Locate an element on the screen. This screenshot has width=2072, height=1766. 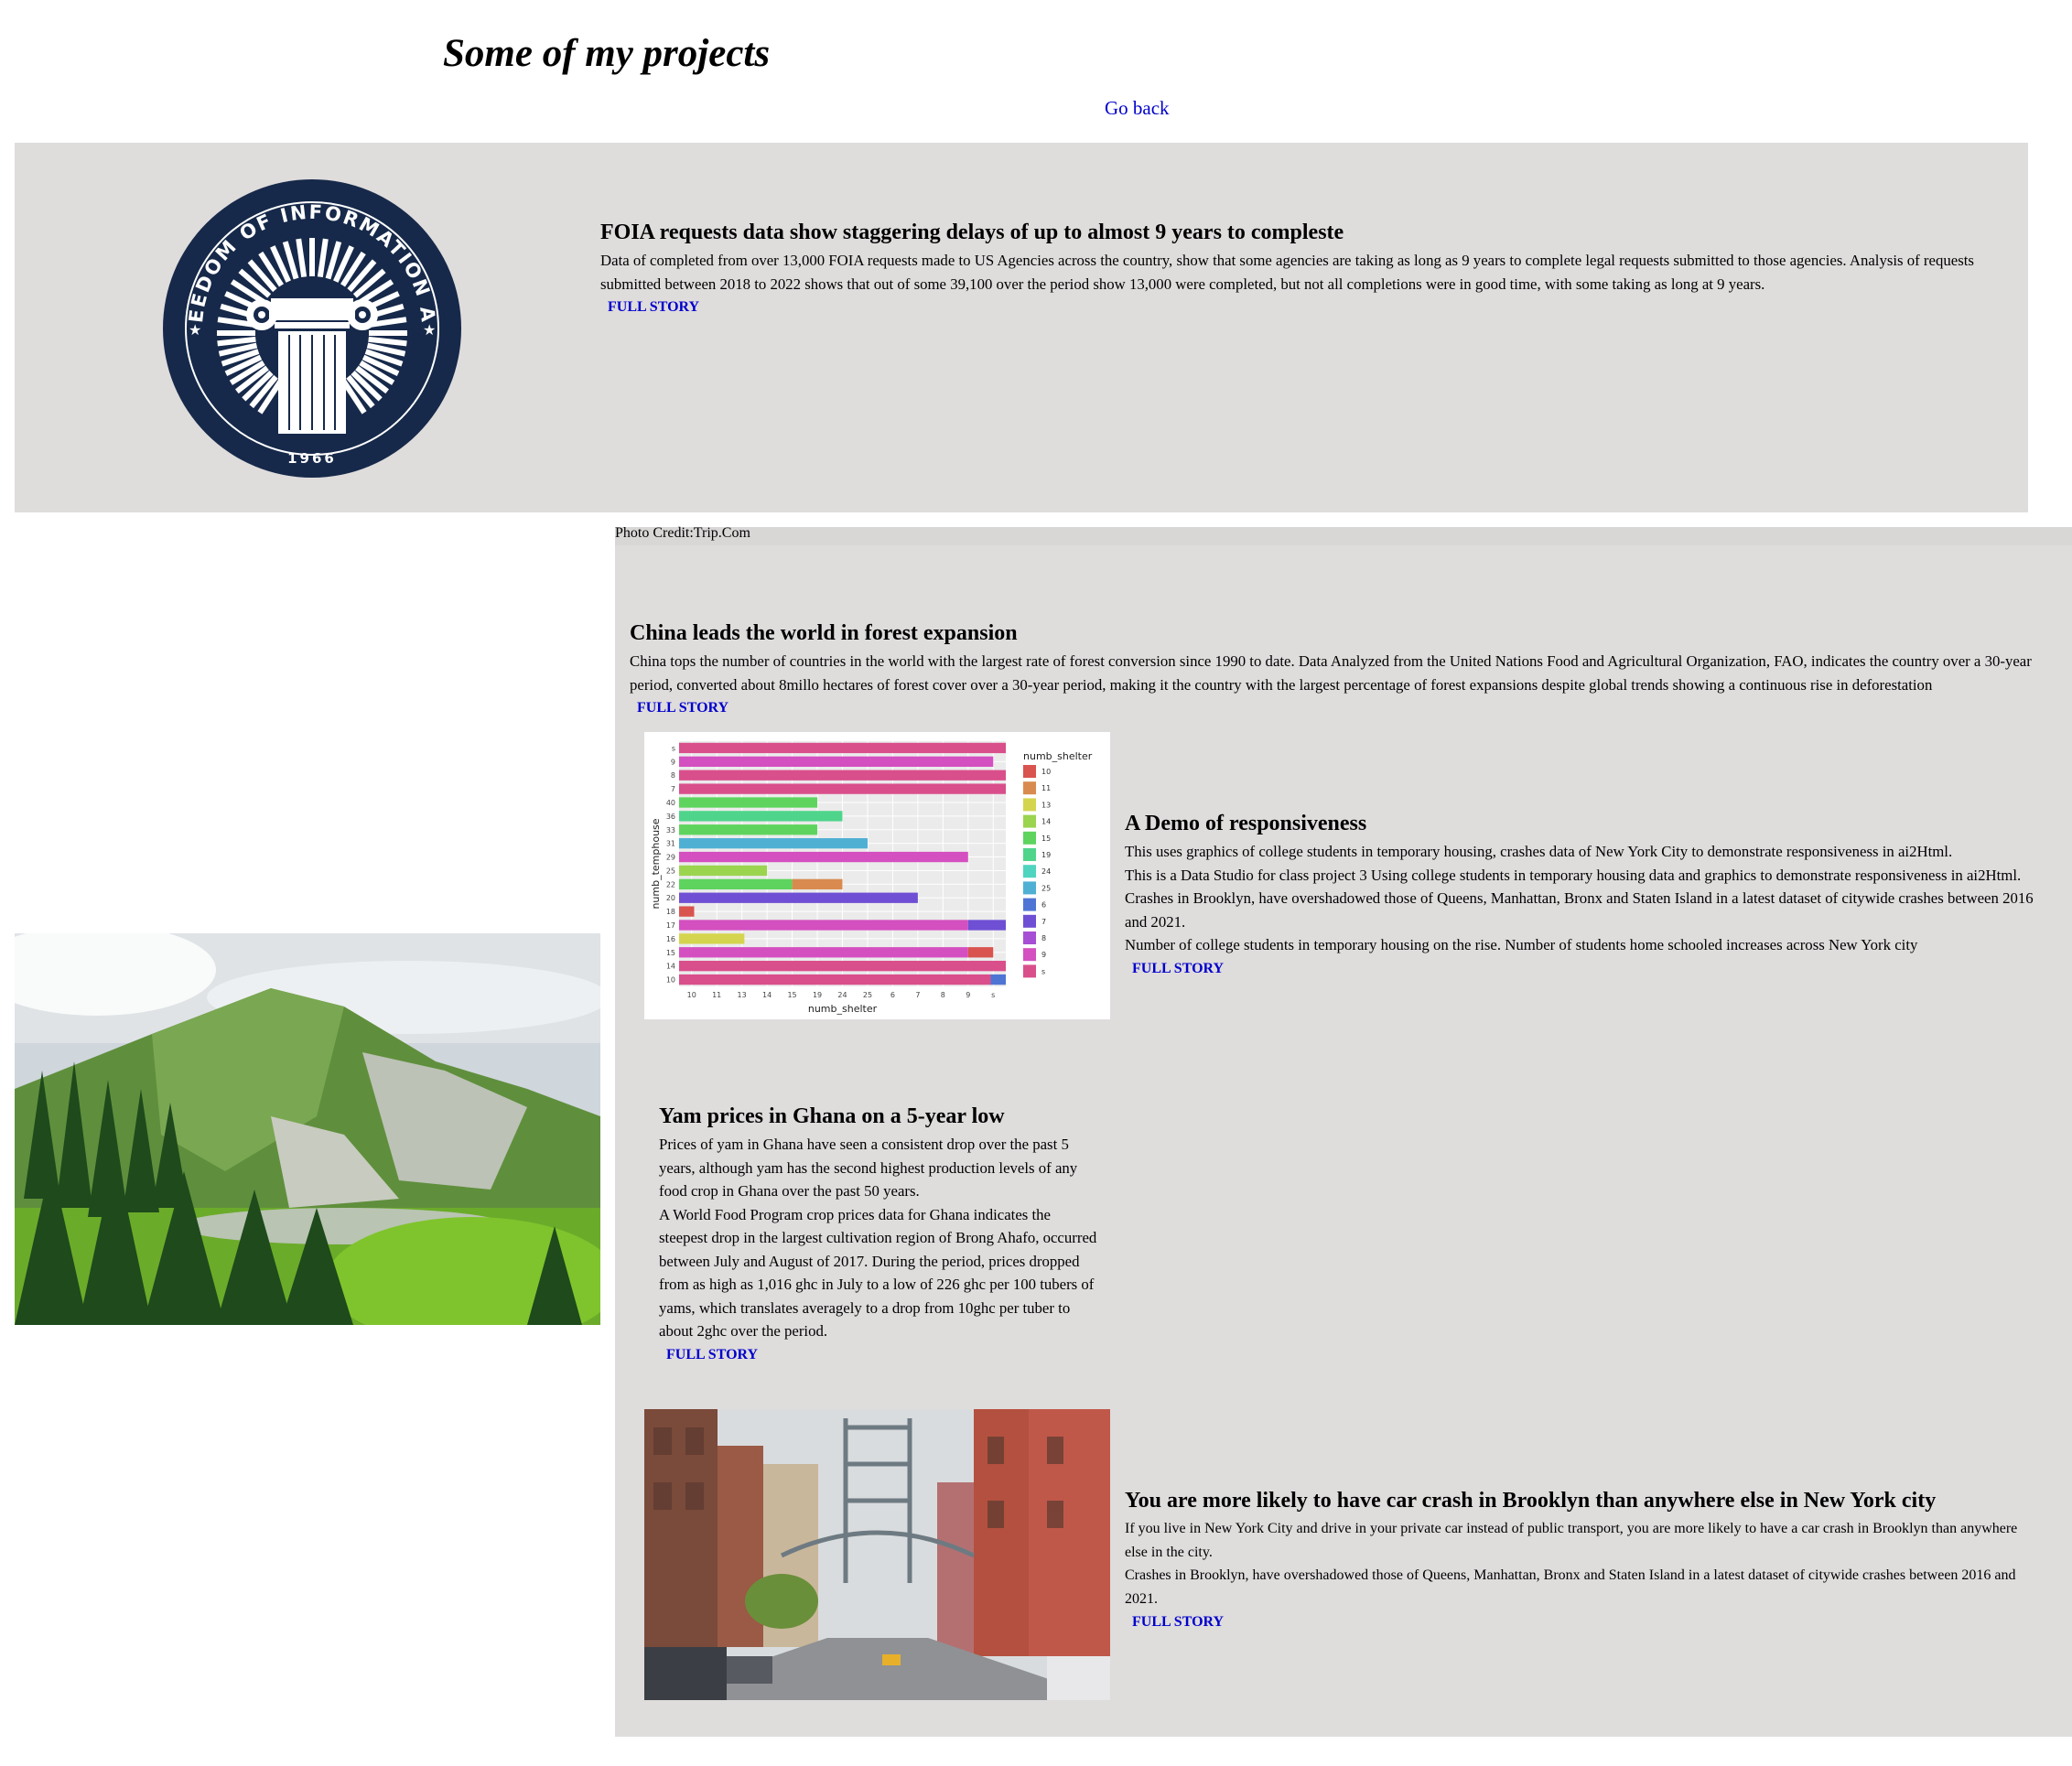
photo-credit: Photo Credit:Trip.Com is located at coordinates (682, 533).